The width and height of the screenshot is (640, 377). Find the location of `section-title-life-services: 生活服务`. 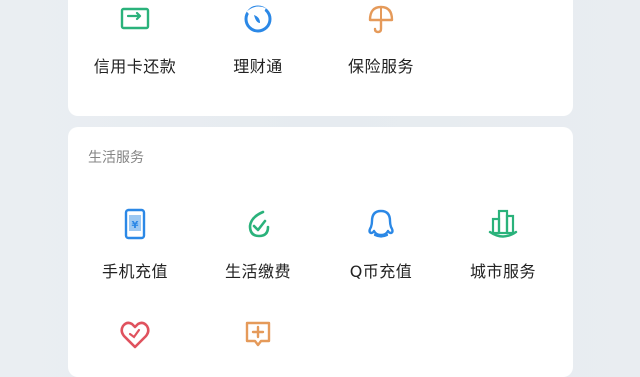

section-title-life-services: 生活服务 is located at coordinates (116, 158).